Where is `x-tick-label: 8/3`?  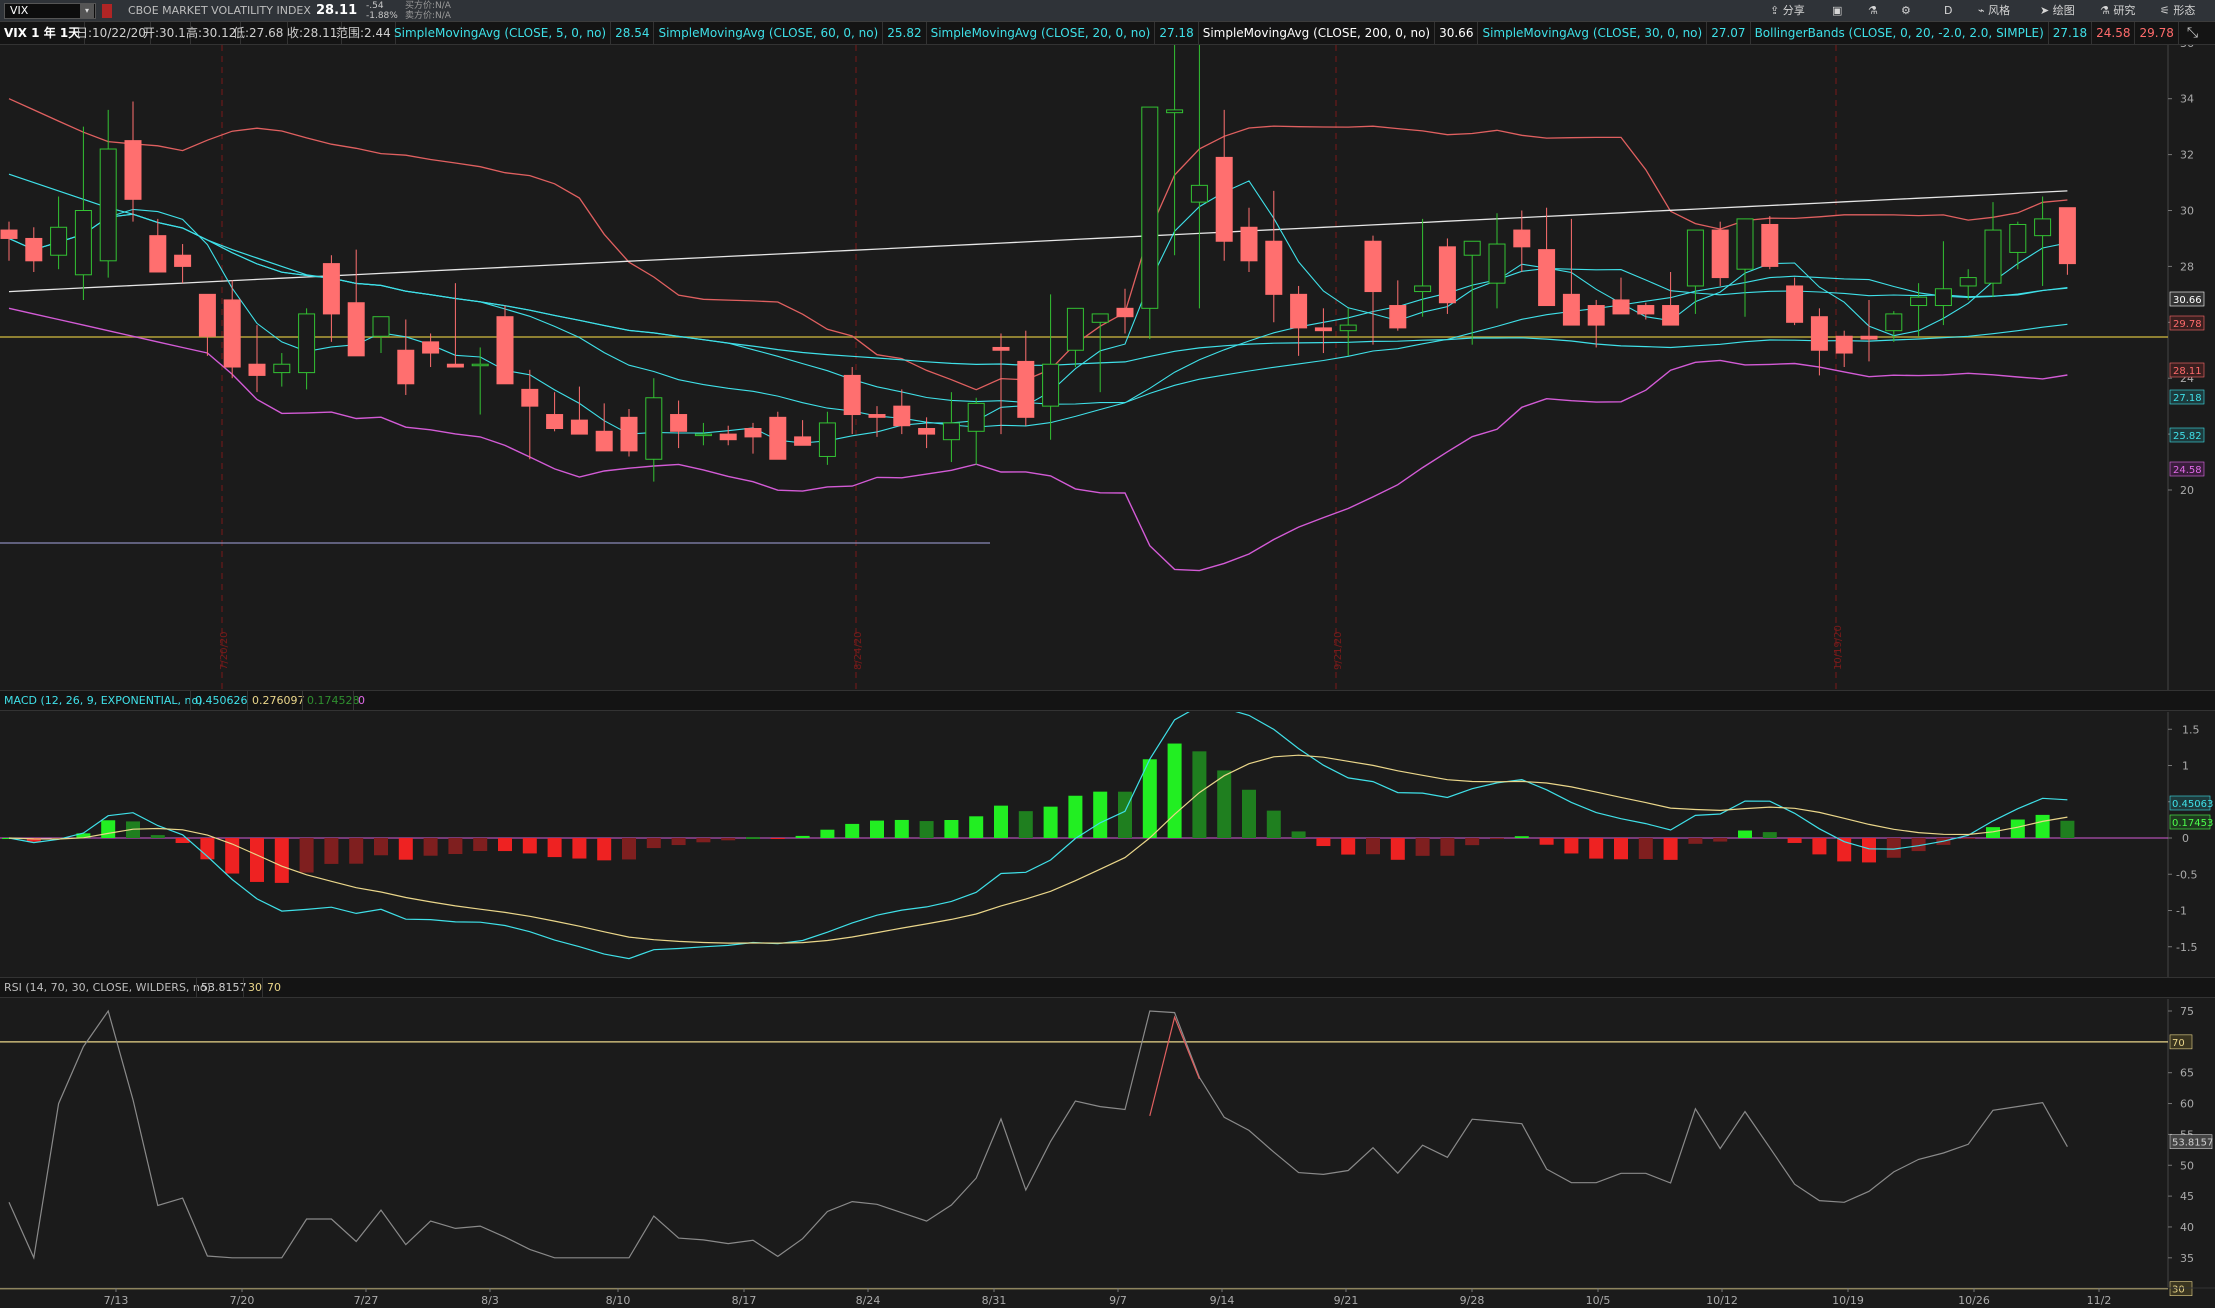
x-tick-label: 8/3 is located at coordinates (490, 1300).